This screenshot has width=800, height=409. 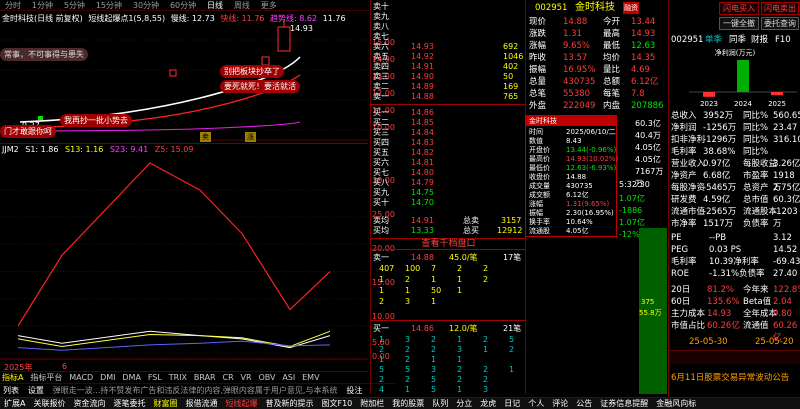 What do you see at coordinates (624, 403) in the screenshot?
I see `status-item: 证券信息提醒` at bounding box center [624, 403].